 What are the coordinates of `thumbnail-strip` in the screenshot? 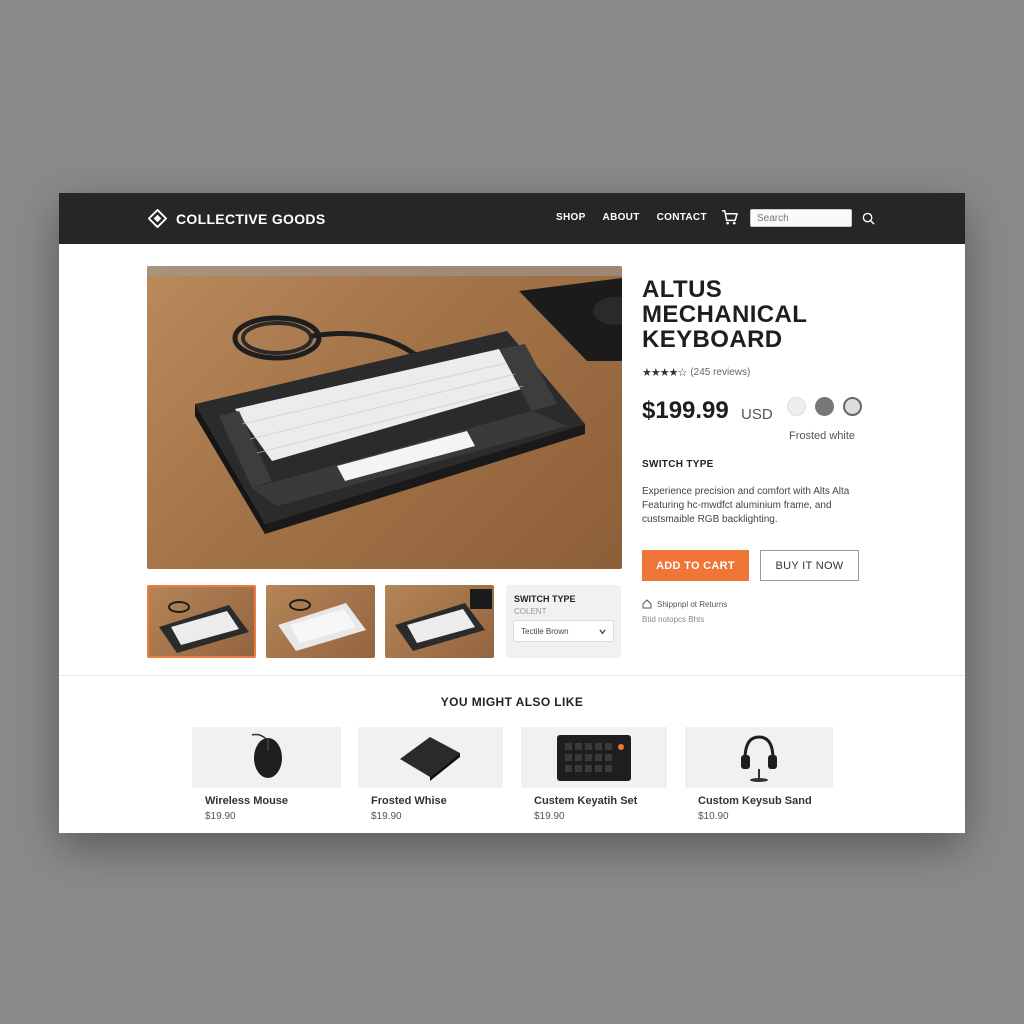 It's located at (320, 621).